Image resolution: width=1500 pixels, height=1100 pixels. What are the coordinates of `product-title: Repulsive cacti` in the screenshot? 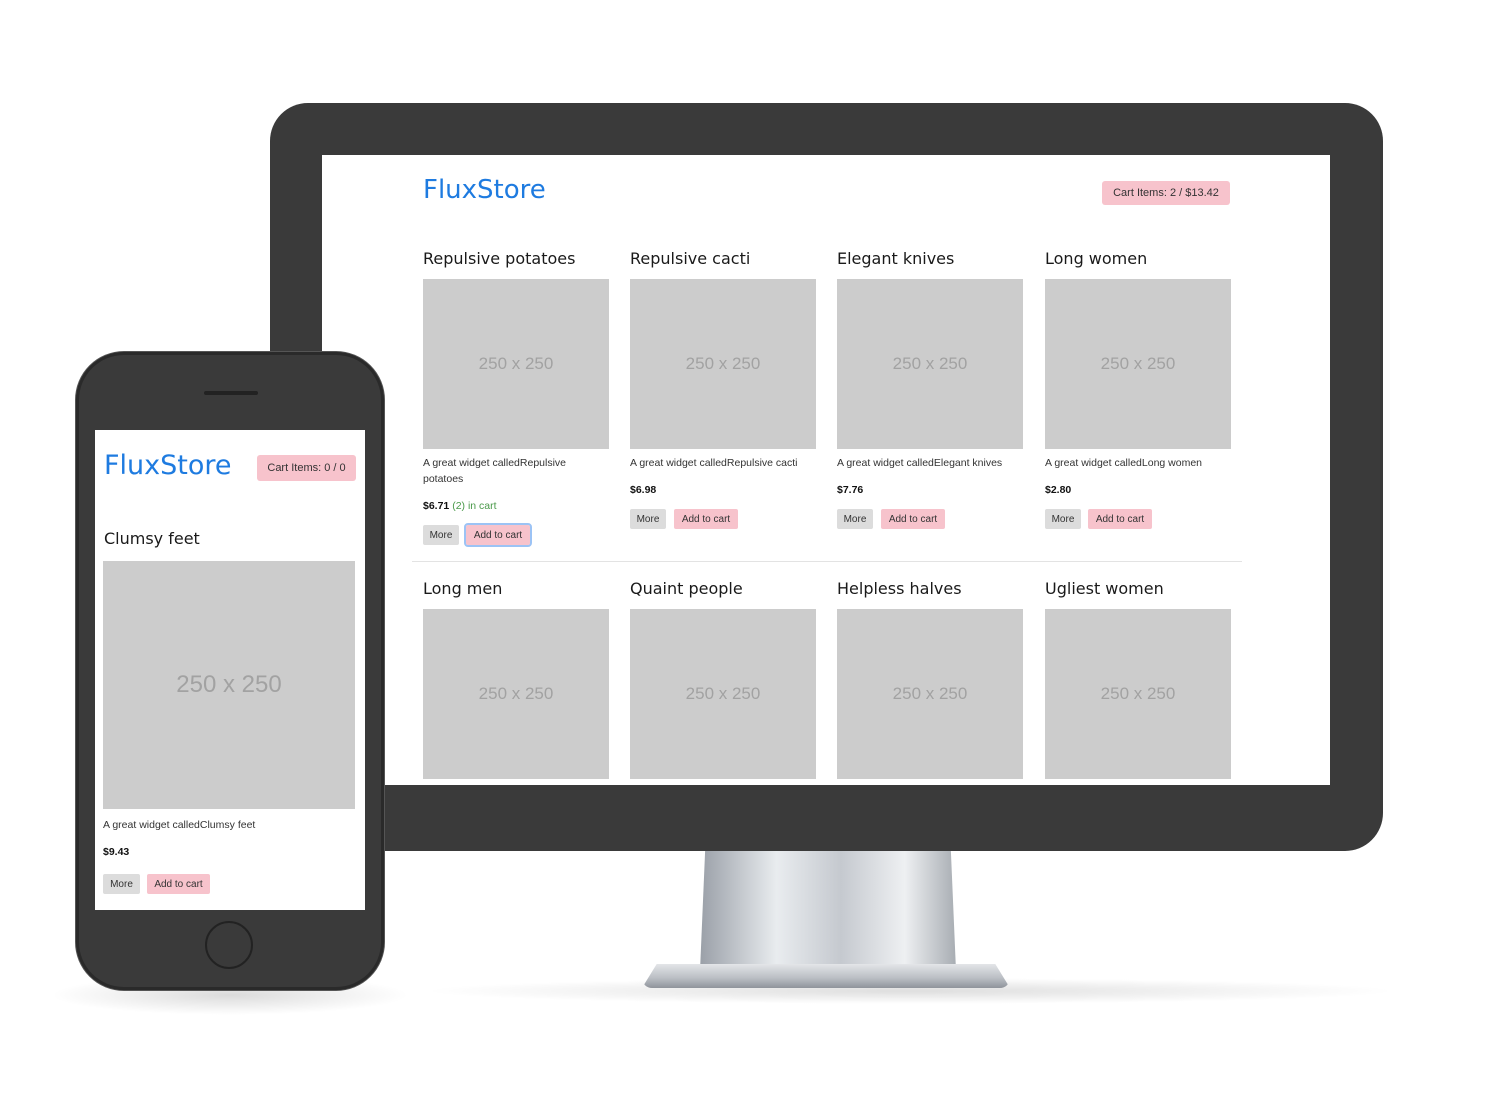 It's located at (690, 258).